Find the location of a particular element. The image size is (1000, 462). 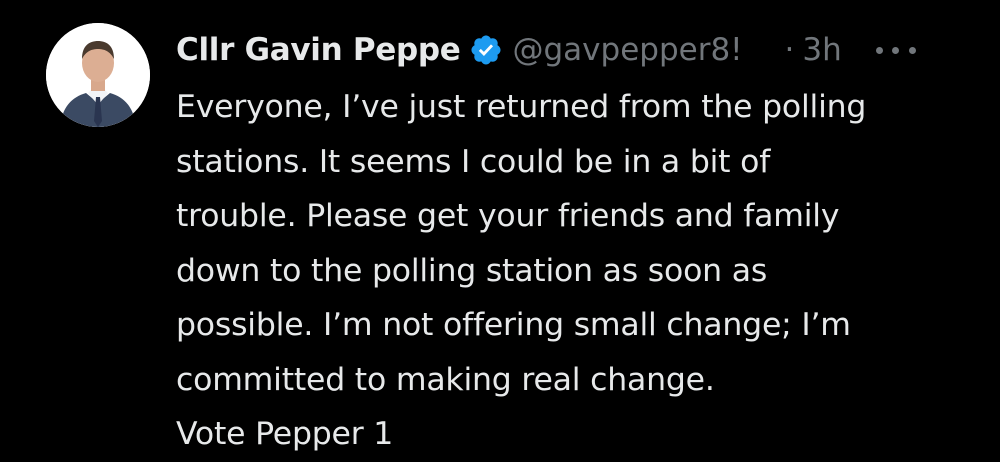

tweet-header: Cllr Gavin Peppe @gavpepper8! · 3h is located at coordinates (576, 50).